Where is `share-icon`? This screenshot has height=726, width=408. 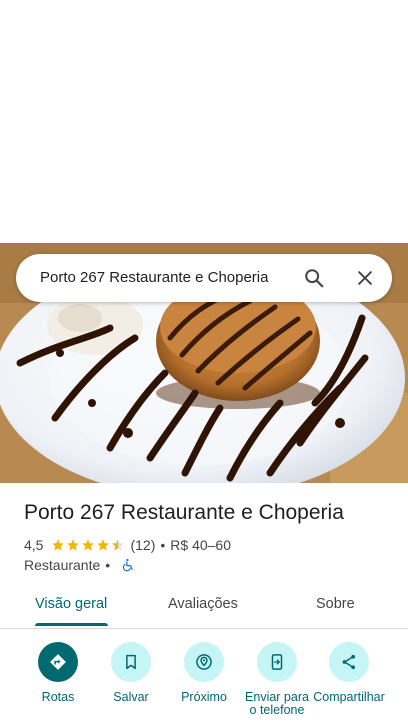
share-icon is located at coordinates (349, 662).